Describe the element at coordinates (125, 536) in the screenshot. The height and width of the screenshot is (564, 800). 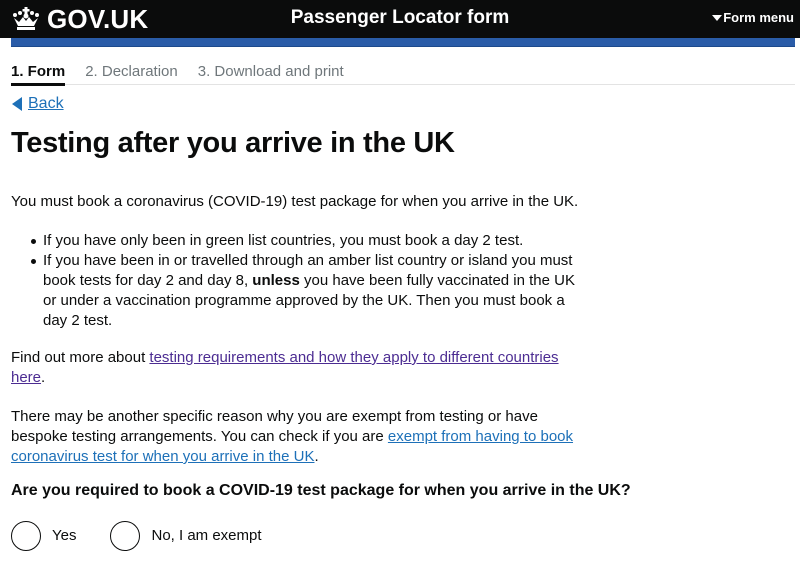
I see `radio-no-exempt-input` at that location.